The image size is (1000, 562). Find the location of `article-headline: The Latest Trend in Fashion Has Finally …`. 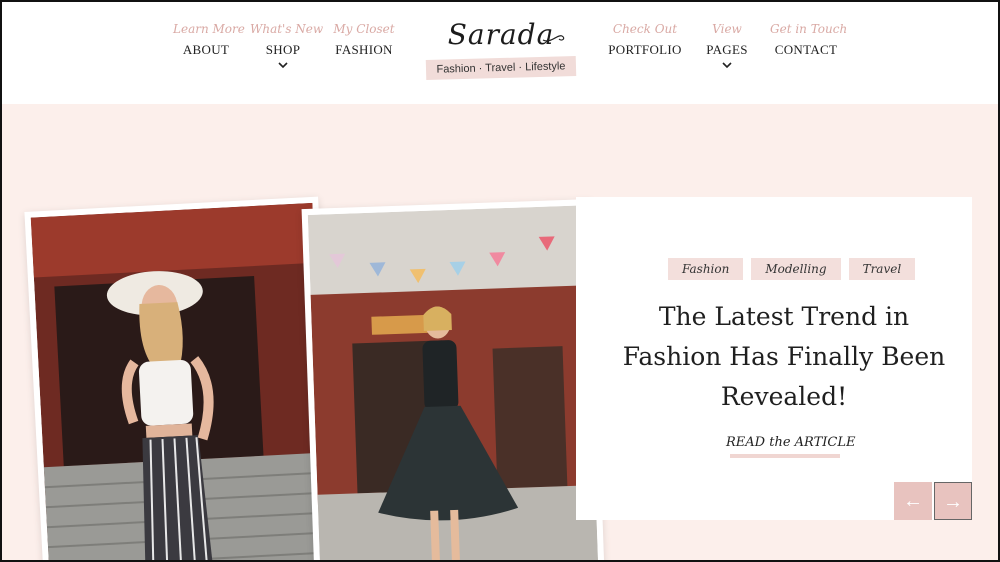

article-headline: The Latest Trend in Fashion Has Finally … is located at coordinates (784, 357).